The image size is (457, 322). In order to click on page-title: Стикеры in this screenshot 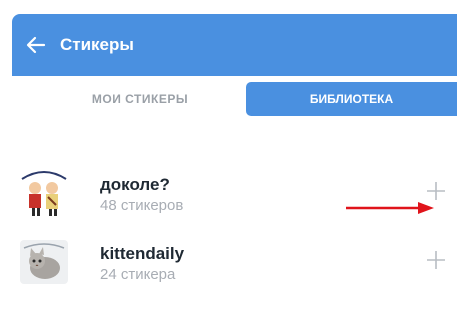, I will do `click(97, 44)`.